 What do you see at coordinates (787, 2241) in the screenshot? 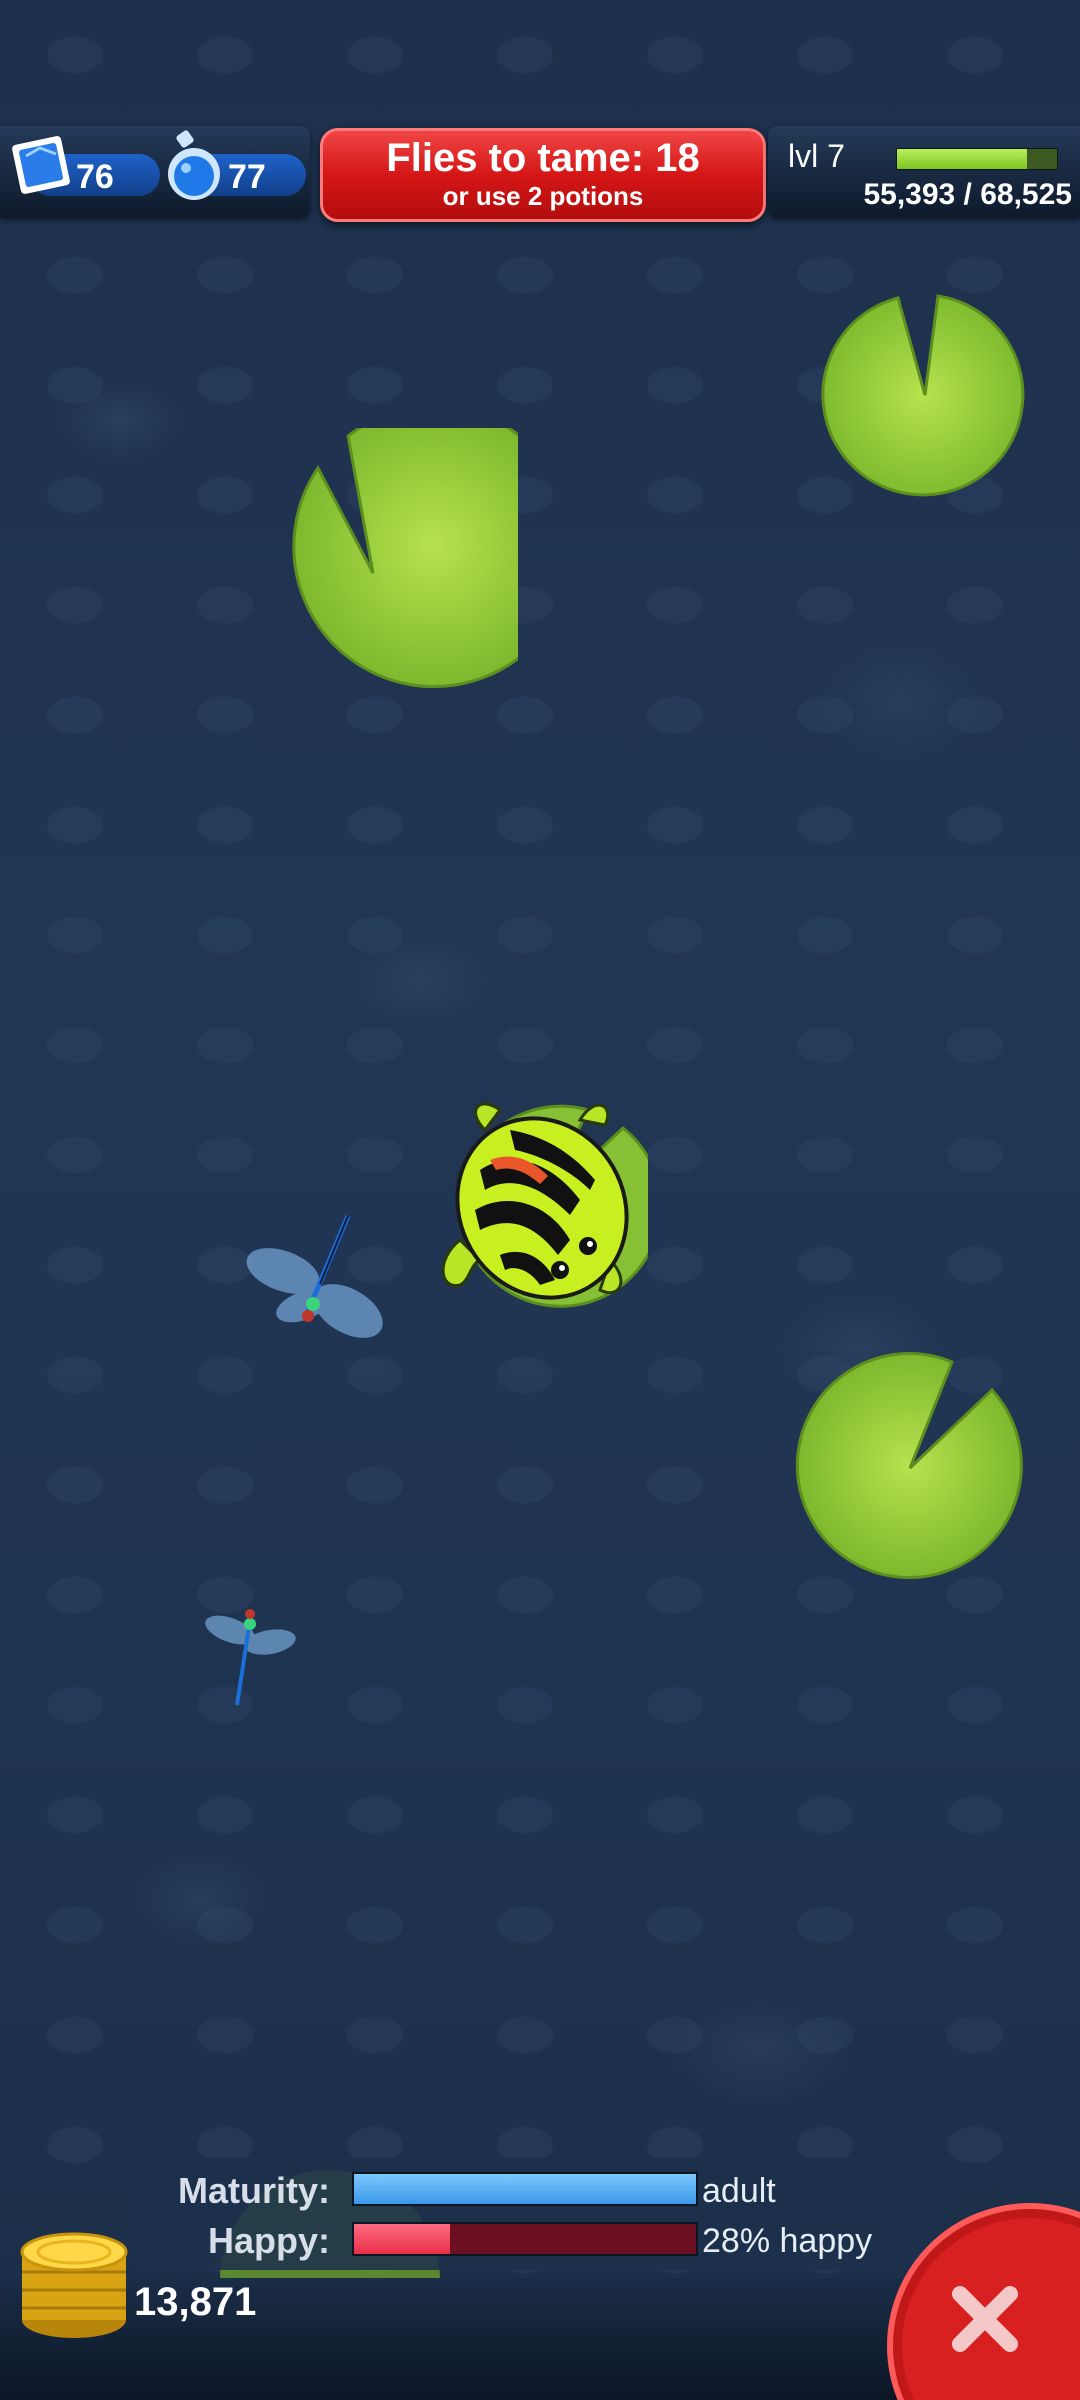
I see `happy-value: 28% happy` at bounding box center [787, 2241].